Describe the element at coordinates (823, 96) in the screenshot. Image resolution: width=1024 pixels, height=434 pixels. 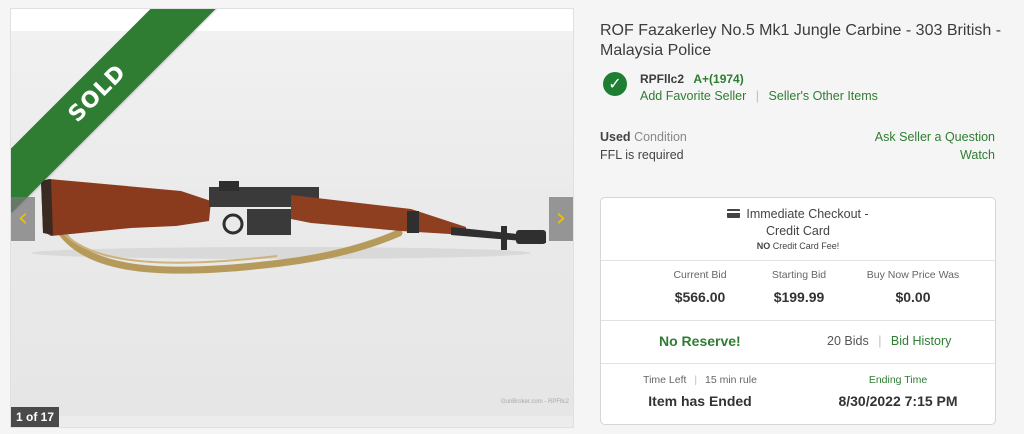
I see `seller-other-items-link: Seller's Other Items` at that location.